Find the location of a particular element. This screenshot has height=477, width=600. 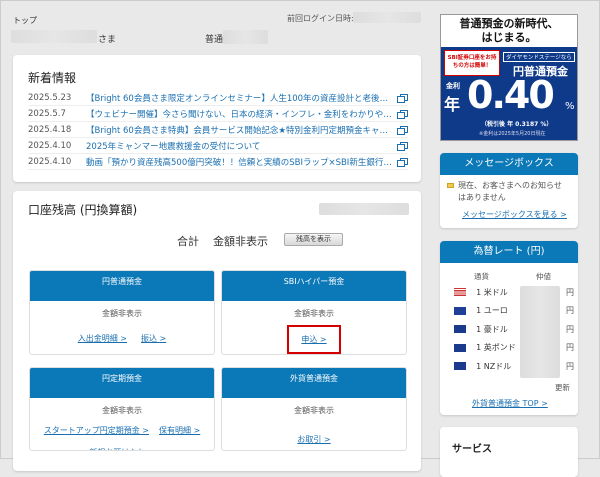

tile-header: SBIハイパー預金 is located at coordinates (314, 286).